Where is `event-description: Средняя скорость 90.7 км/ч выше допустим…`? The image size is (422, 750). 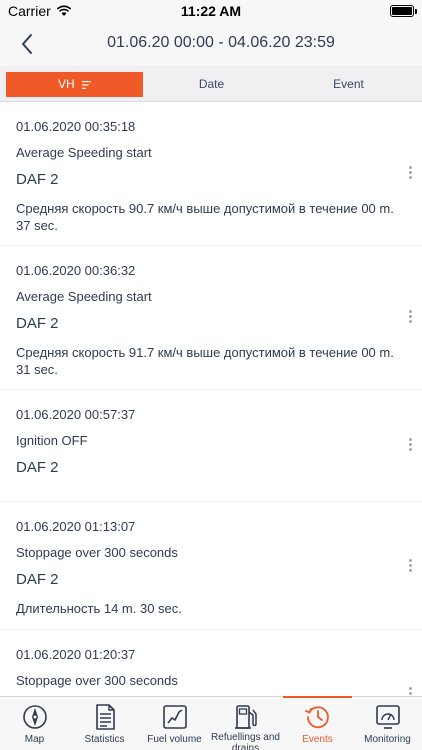
event-description: Средняя скорость 90.7 км/ч выше допустим… is located at coordinates (205, 217).